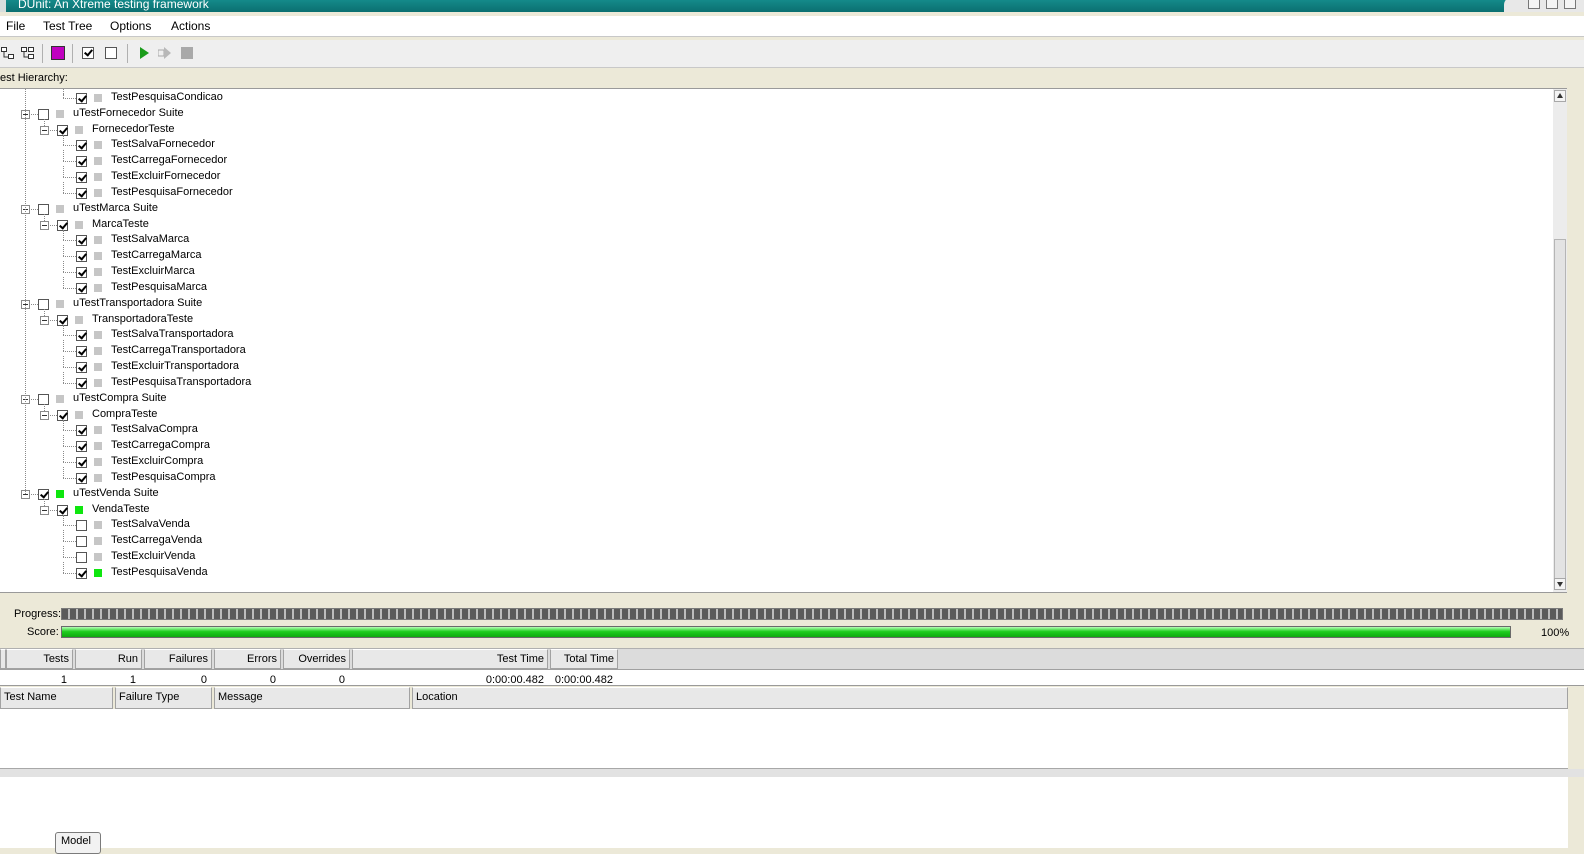 This screenshot has height=854, width=1584. Describe the element at coordinates (1560, 584) in the screenshot. I see `scroll-down-icon` at that location.